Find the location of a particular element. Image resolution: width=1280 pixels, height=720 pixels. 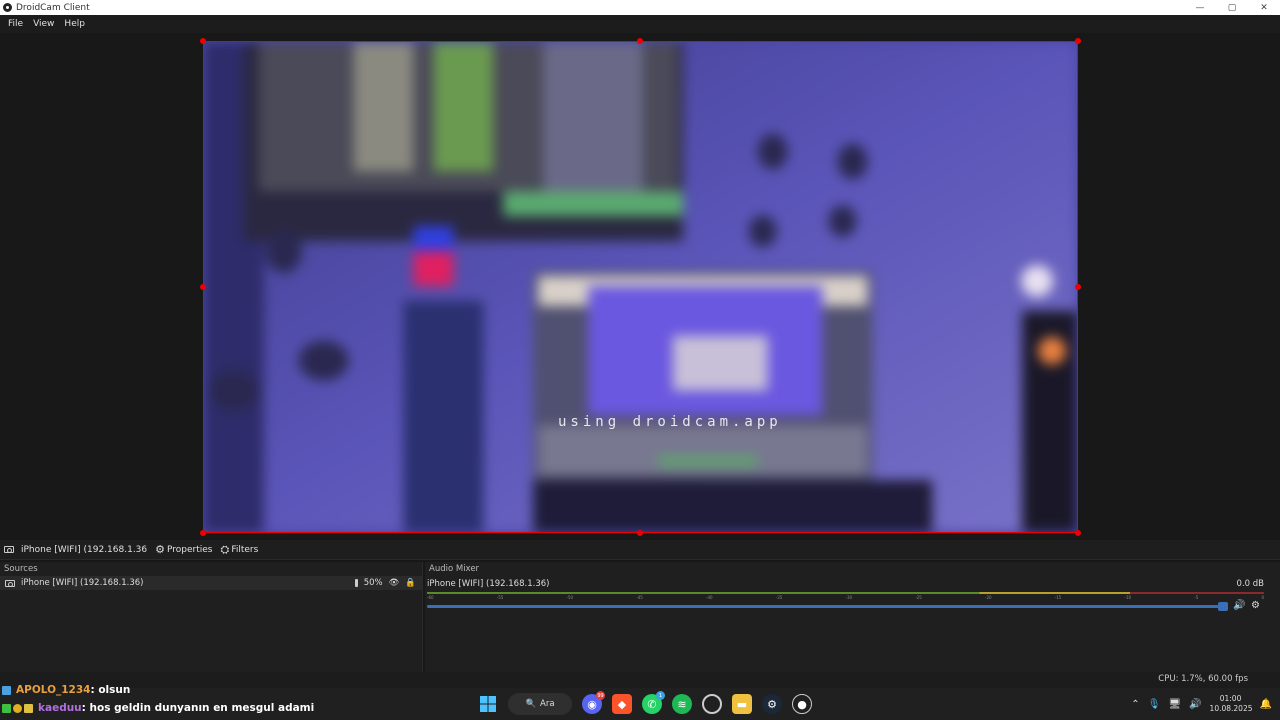

discord-icon: ◉ 99 is located at coordinates (593, 702).